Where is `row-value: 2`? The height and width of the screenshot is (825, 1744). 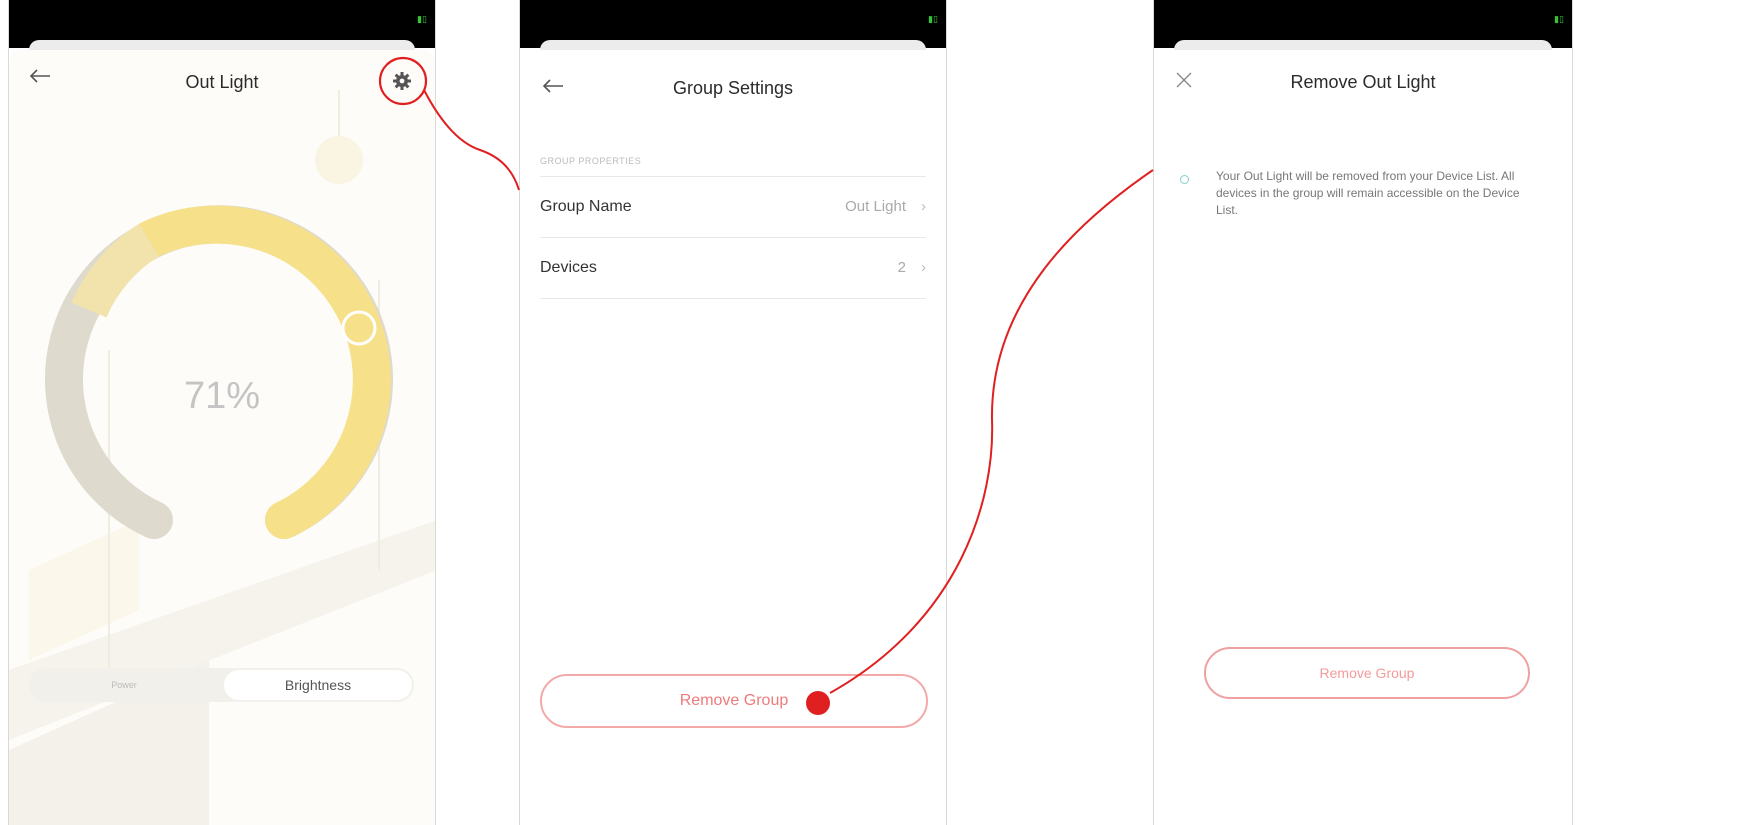
row-value: 2 is located at coordinates (901, 267).